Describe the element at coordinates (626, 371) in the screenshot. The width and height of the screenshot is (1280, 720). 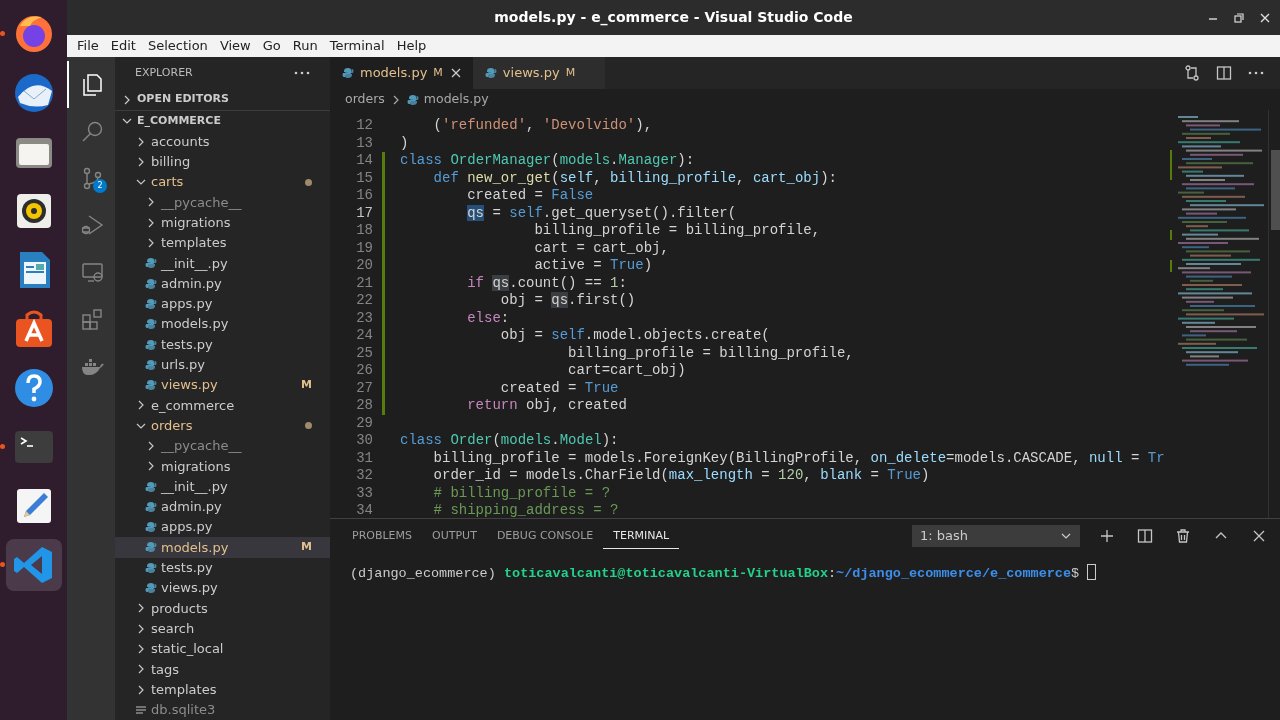
I see `code-line: cart=cart_obj)` at that location.